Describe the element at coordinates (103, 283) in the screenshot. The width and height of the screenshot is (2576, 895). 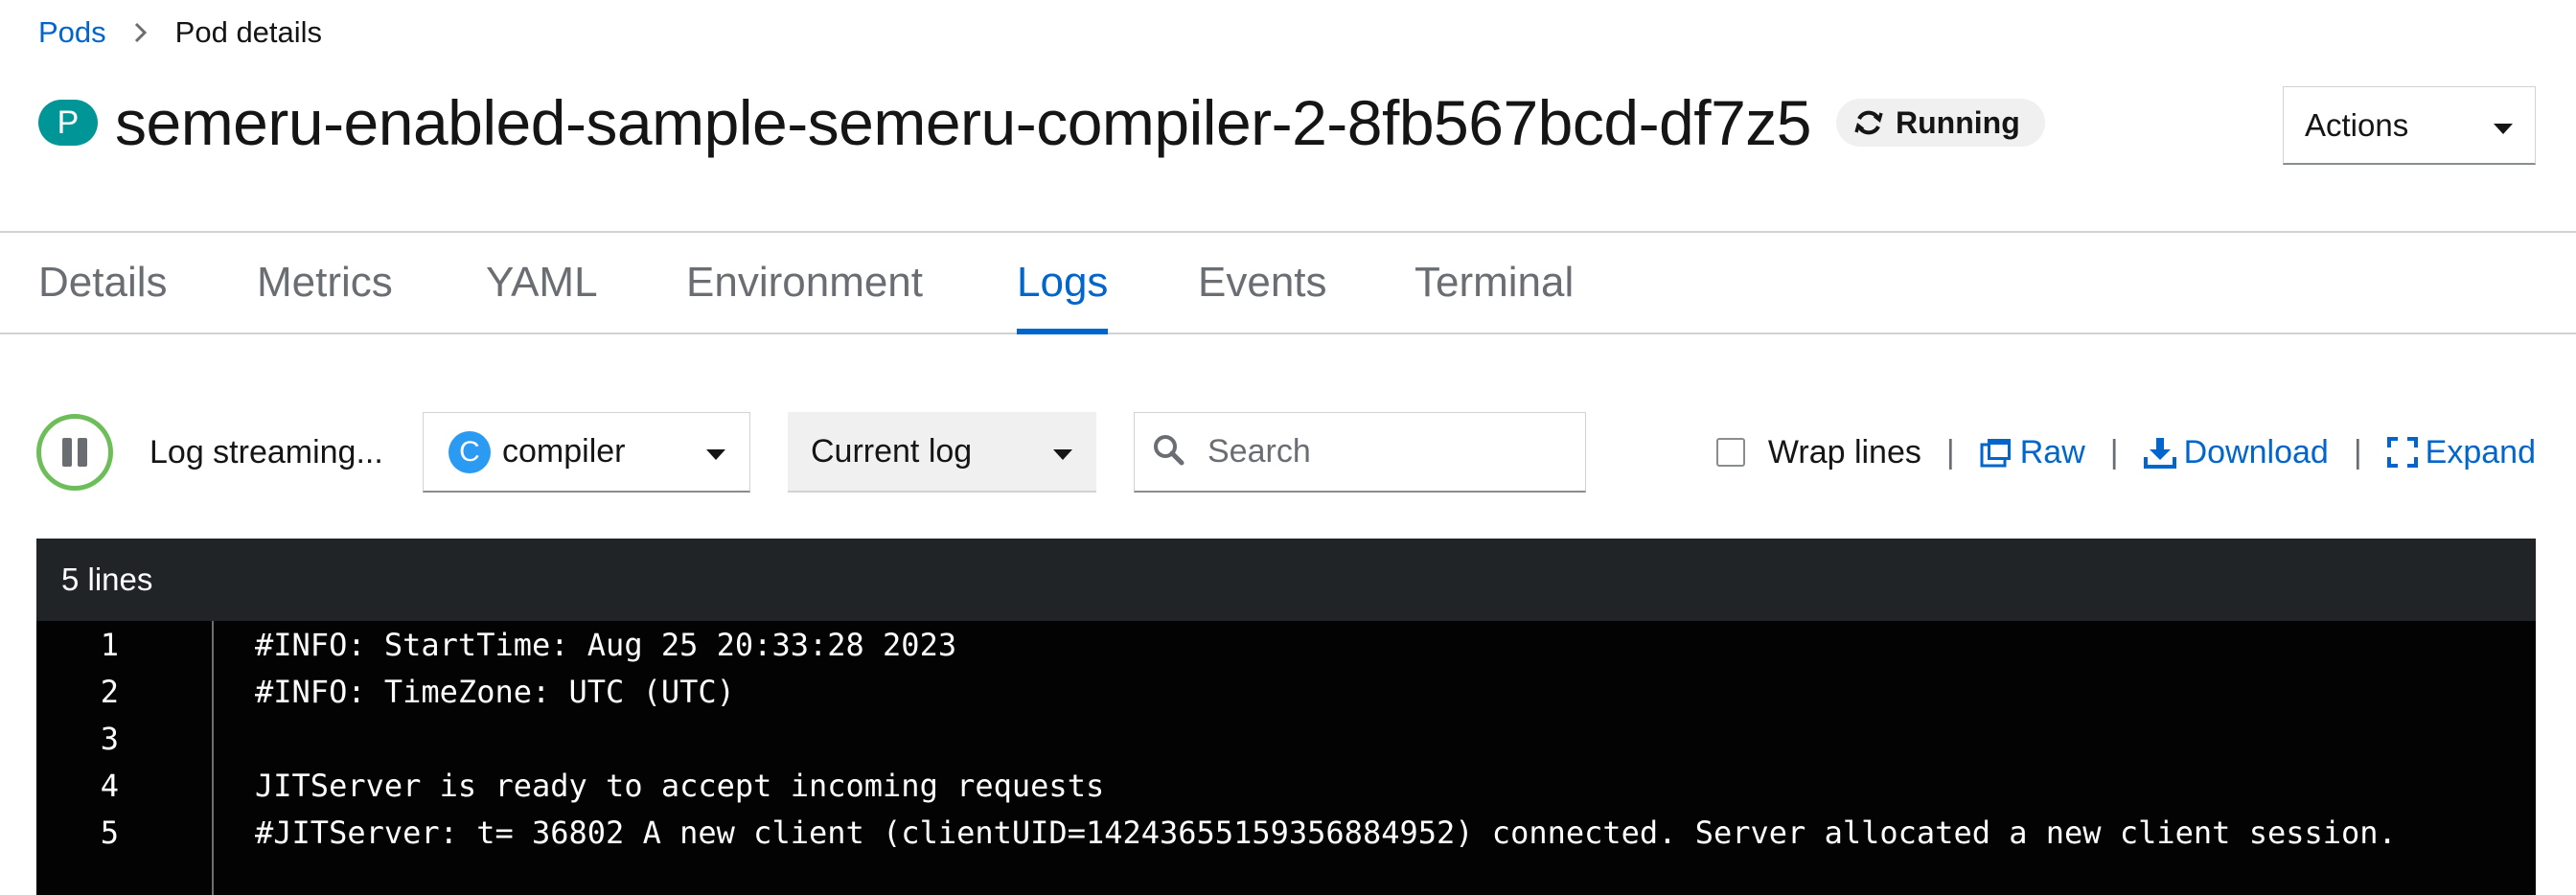
I see `tab-details: Details` at that location.